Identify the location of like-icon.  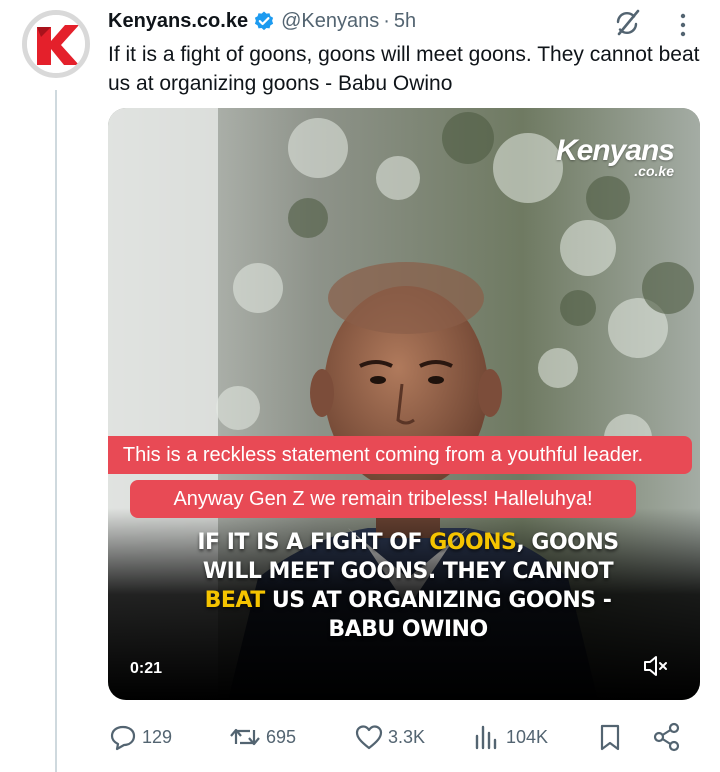
(369, 737).